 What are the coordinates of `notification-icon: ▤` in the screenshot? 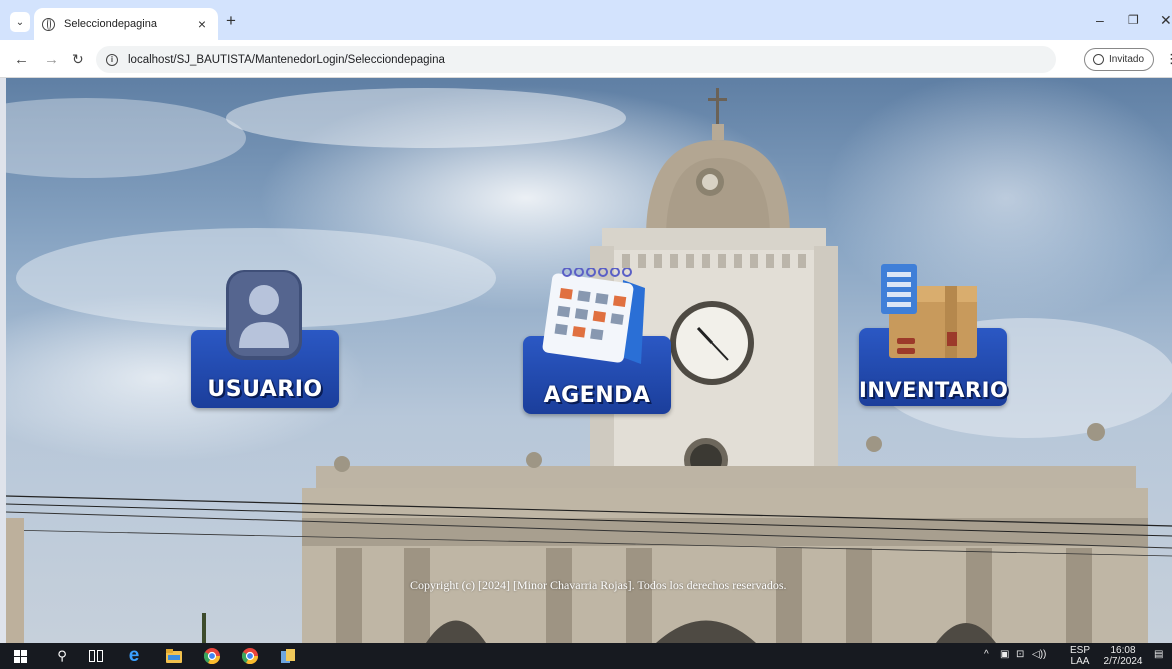 It's located at (1158, 654).